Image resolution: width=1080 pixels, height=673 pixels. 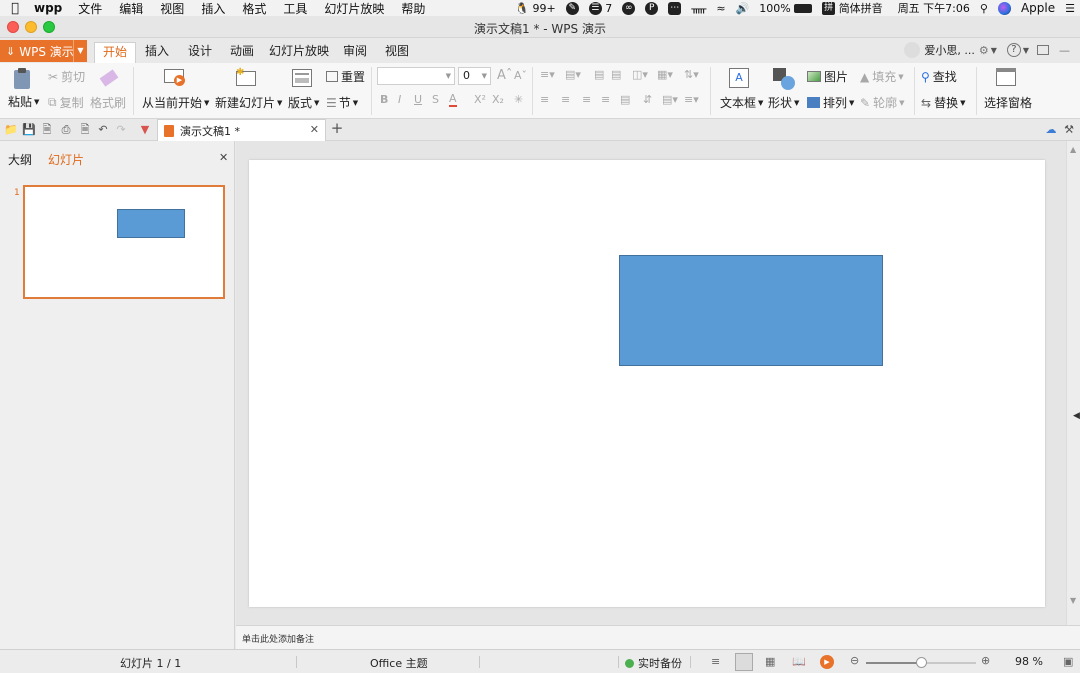 I want to click on tab-slides: 幻灯片, so click(x=66, y=159).